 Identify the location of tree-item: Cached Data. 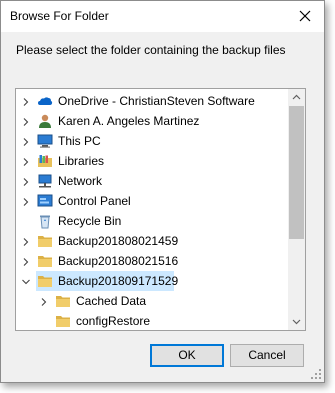
(152, 301).